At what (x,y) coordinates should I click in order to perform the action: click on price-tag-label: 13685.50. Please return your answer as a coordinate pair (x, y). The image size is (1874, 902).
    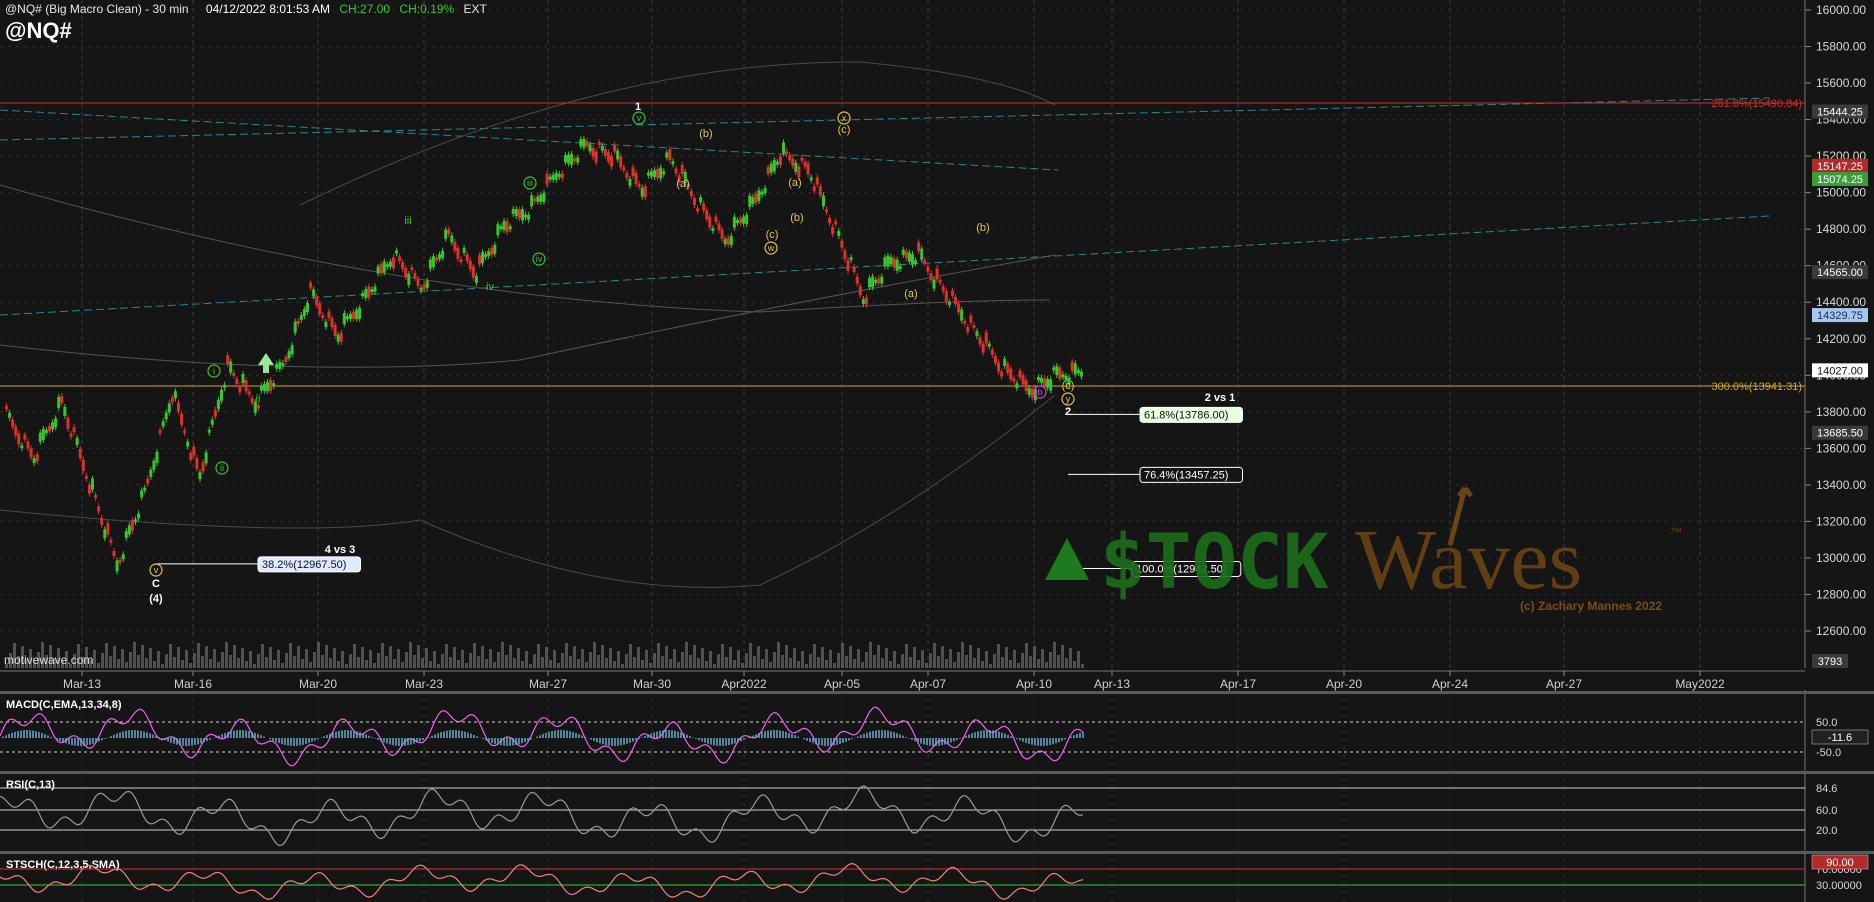
    Looking at the image, I should click on (1840, 434).